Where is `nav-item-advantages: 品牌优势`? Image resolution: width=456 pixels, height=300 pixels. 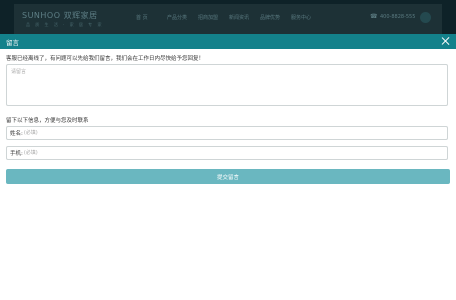 nav-item-advantages: 品牌优势 is located at coordinates (275, 17).